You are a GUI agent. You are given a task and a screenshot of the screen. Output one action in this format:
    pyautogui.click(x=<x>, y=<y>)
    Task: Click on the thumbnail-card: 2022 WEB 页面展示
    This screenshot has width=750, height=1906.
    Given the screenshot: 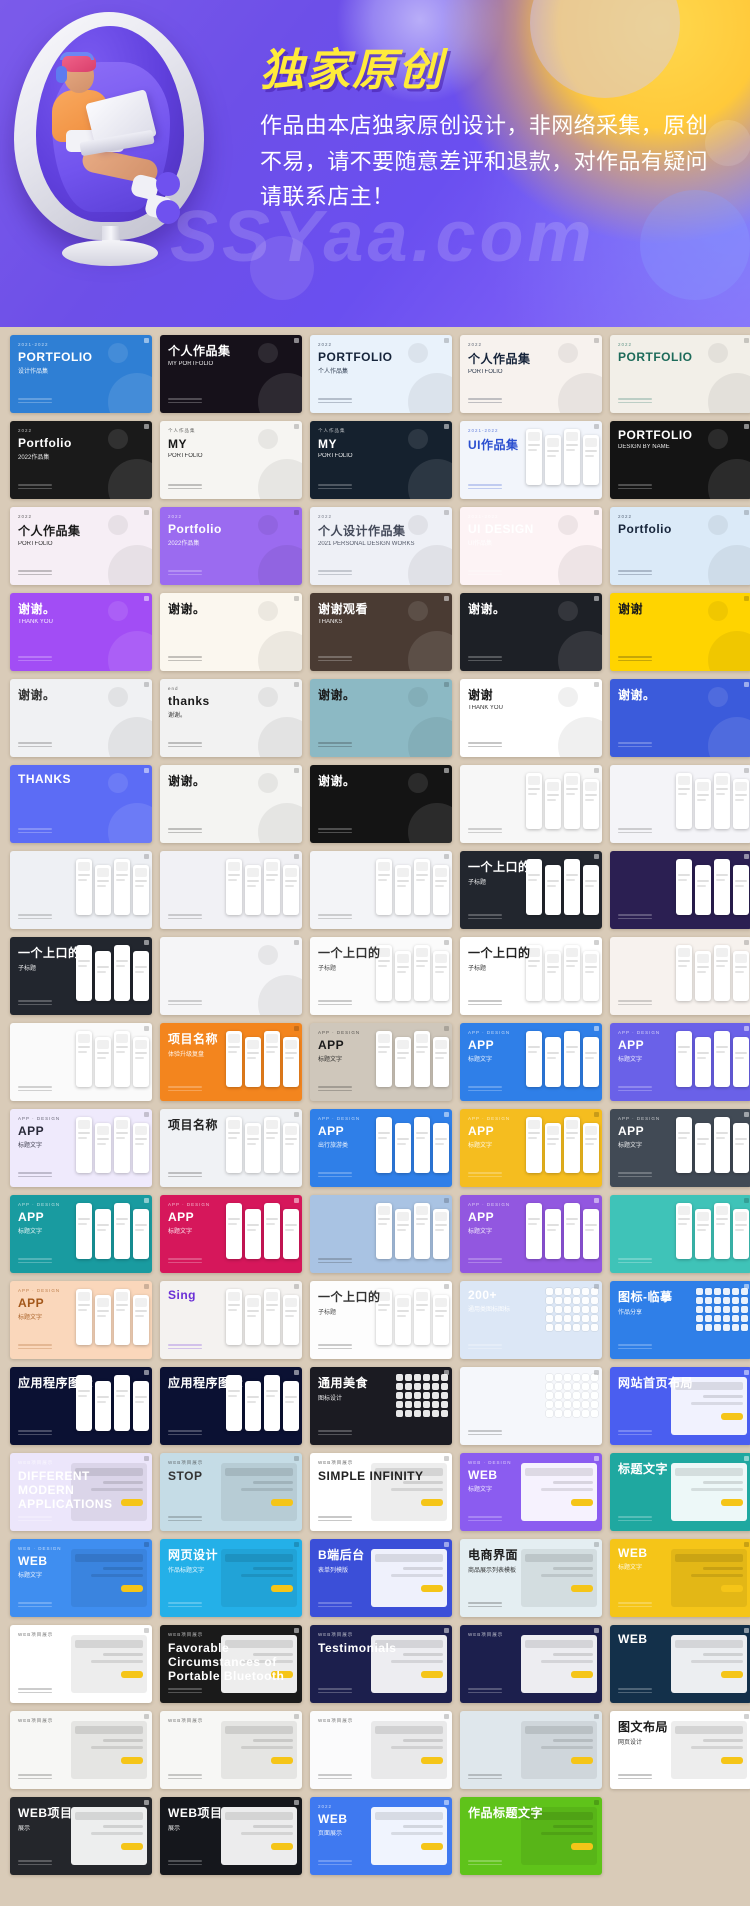 What is the action you would take?
    pyautogui.click(x=381, y=1836)
    